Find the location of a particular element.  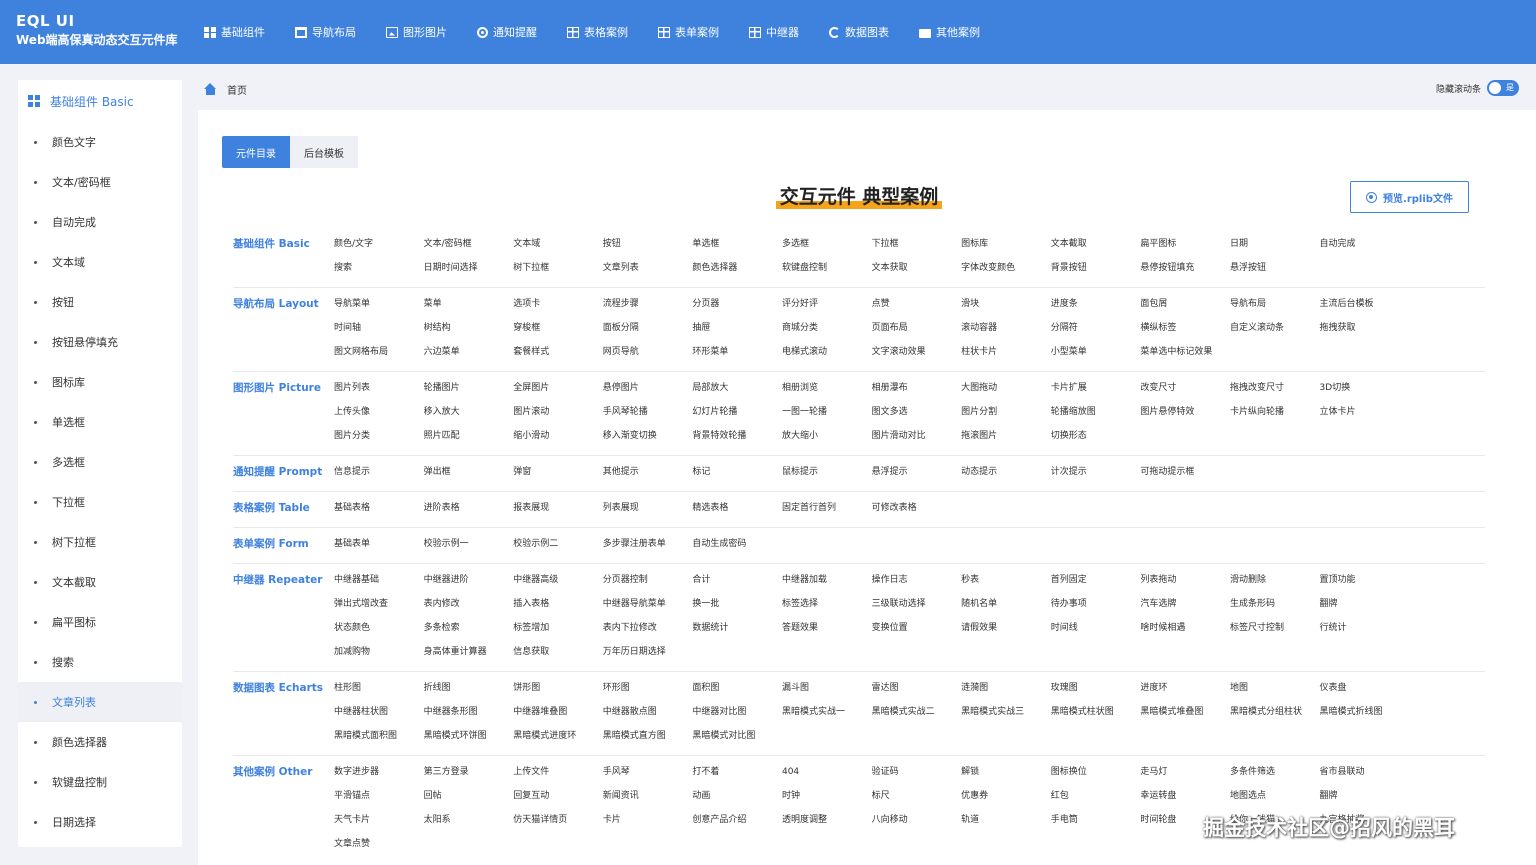

component-link: 悬浮按钮 is located at coordinates (1275, 268).